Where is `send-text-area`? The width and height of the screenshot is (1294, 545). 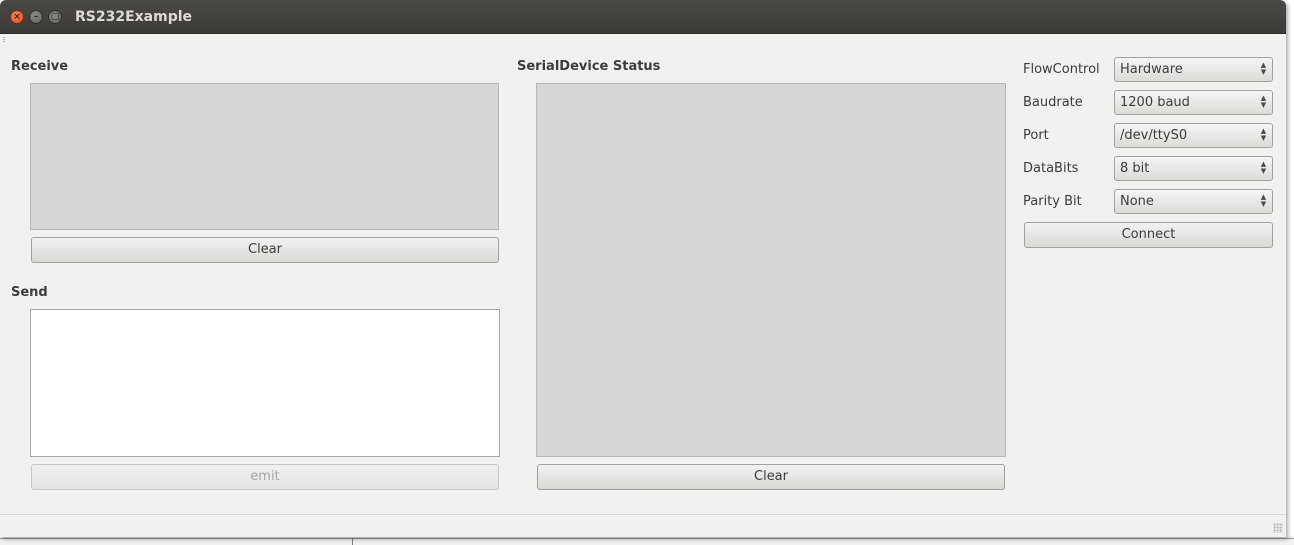
send-text-area is located at coordinates (265, 383).